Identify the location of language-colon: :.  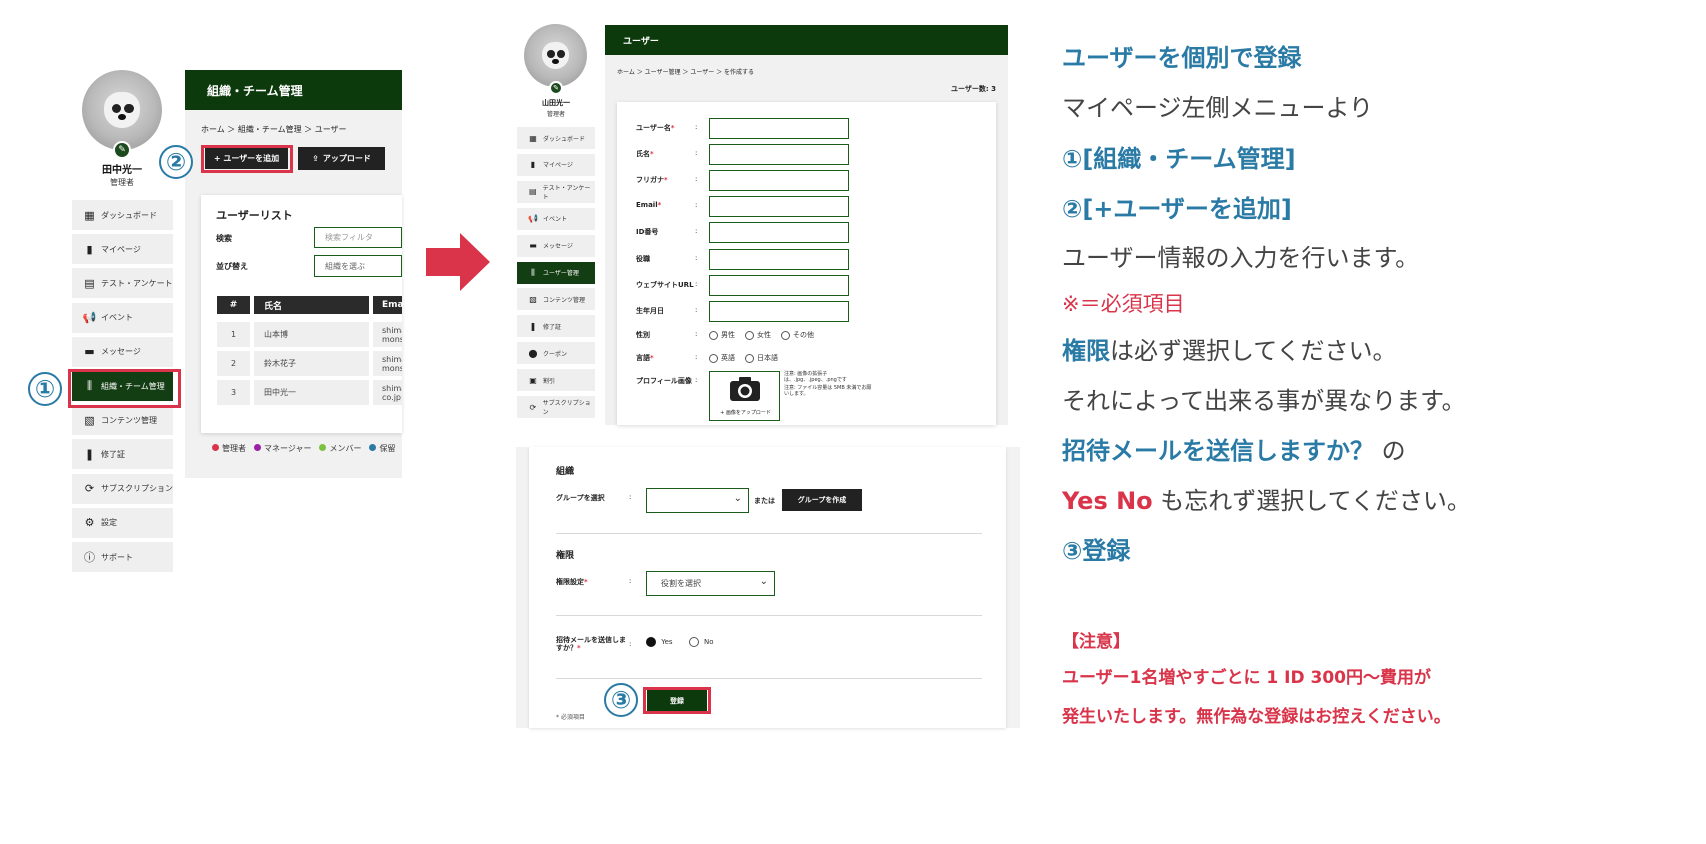
(696, 357).